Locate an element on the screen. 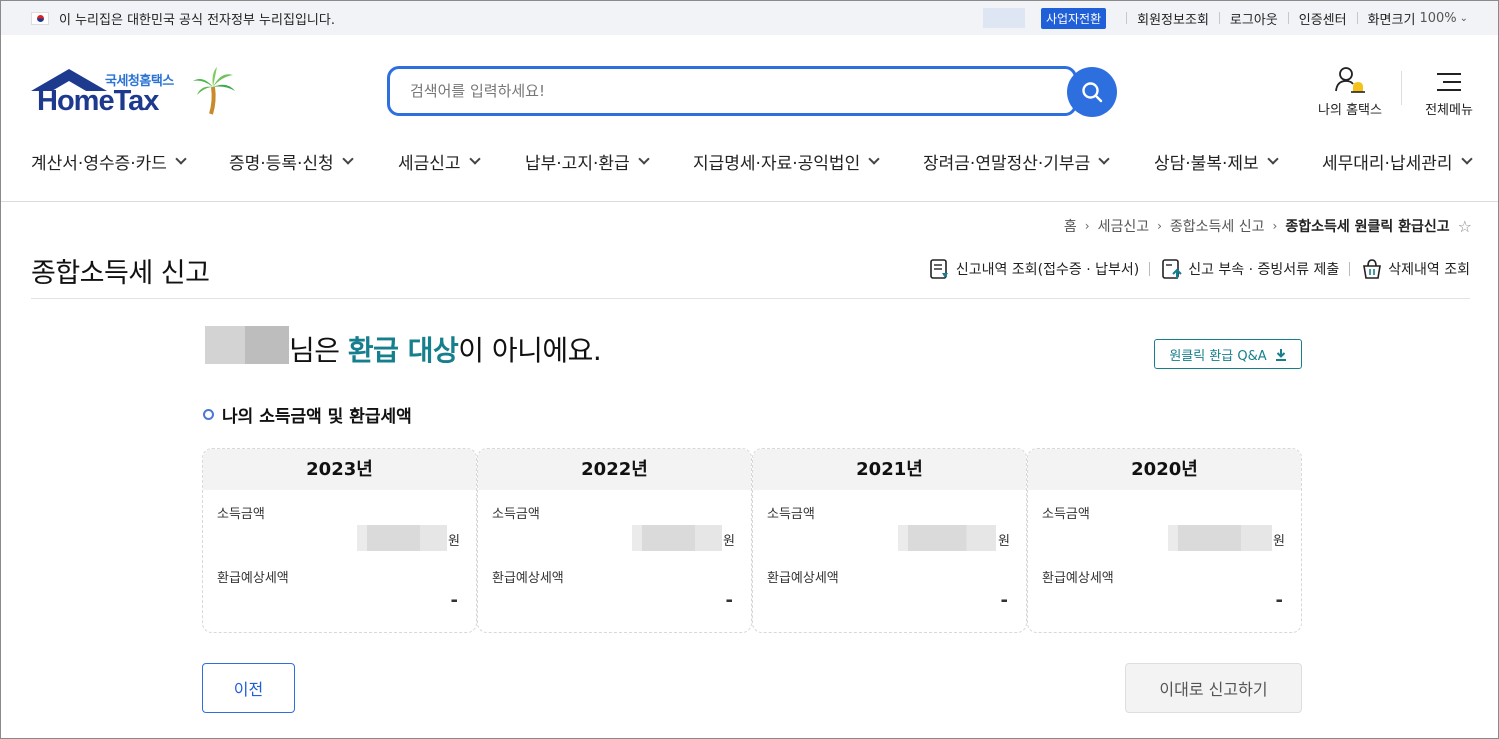 The image size is (1499, 739). nav-item-consultation: 상담·불복·제보 is located at coordinates (1216, 161).